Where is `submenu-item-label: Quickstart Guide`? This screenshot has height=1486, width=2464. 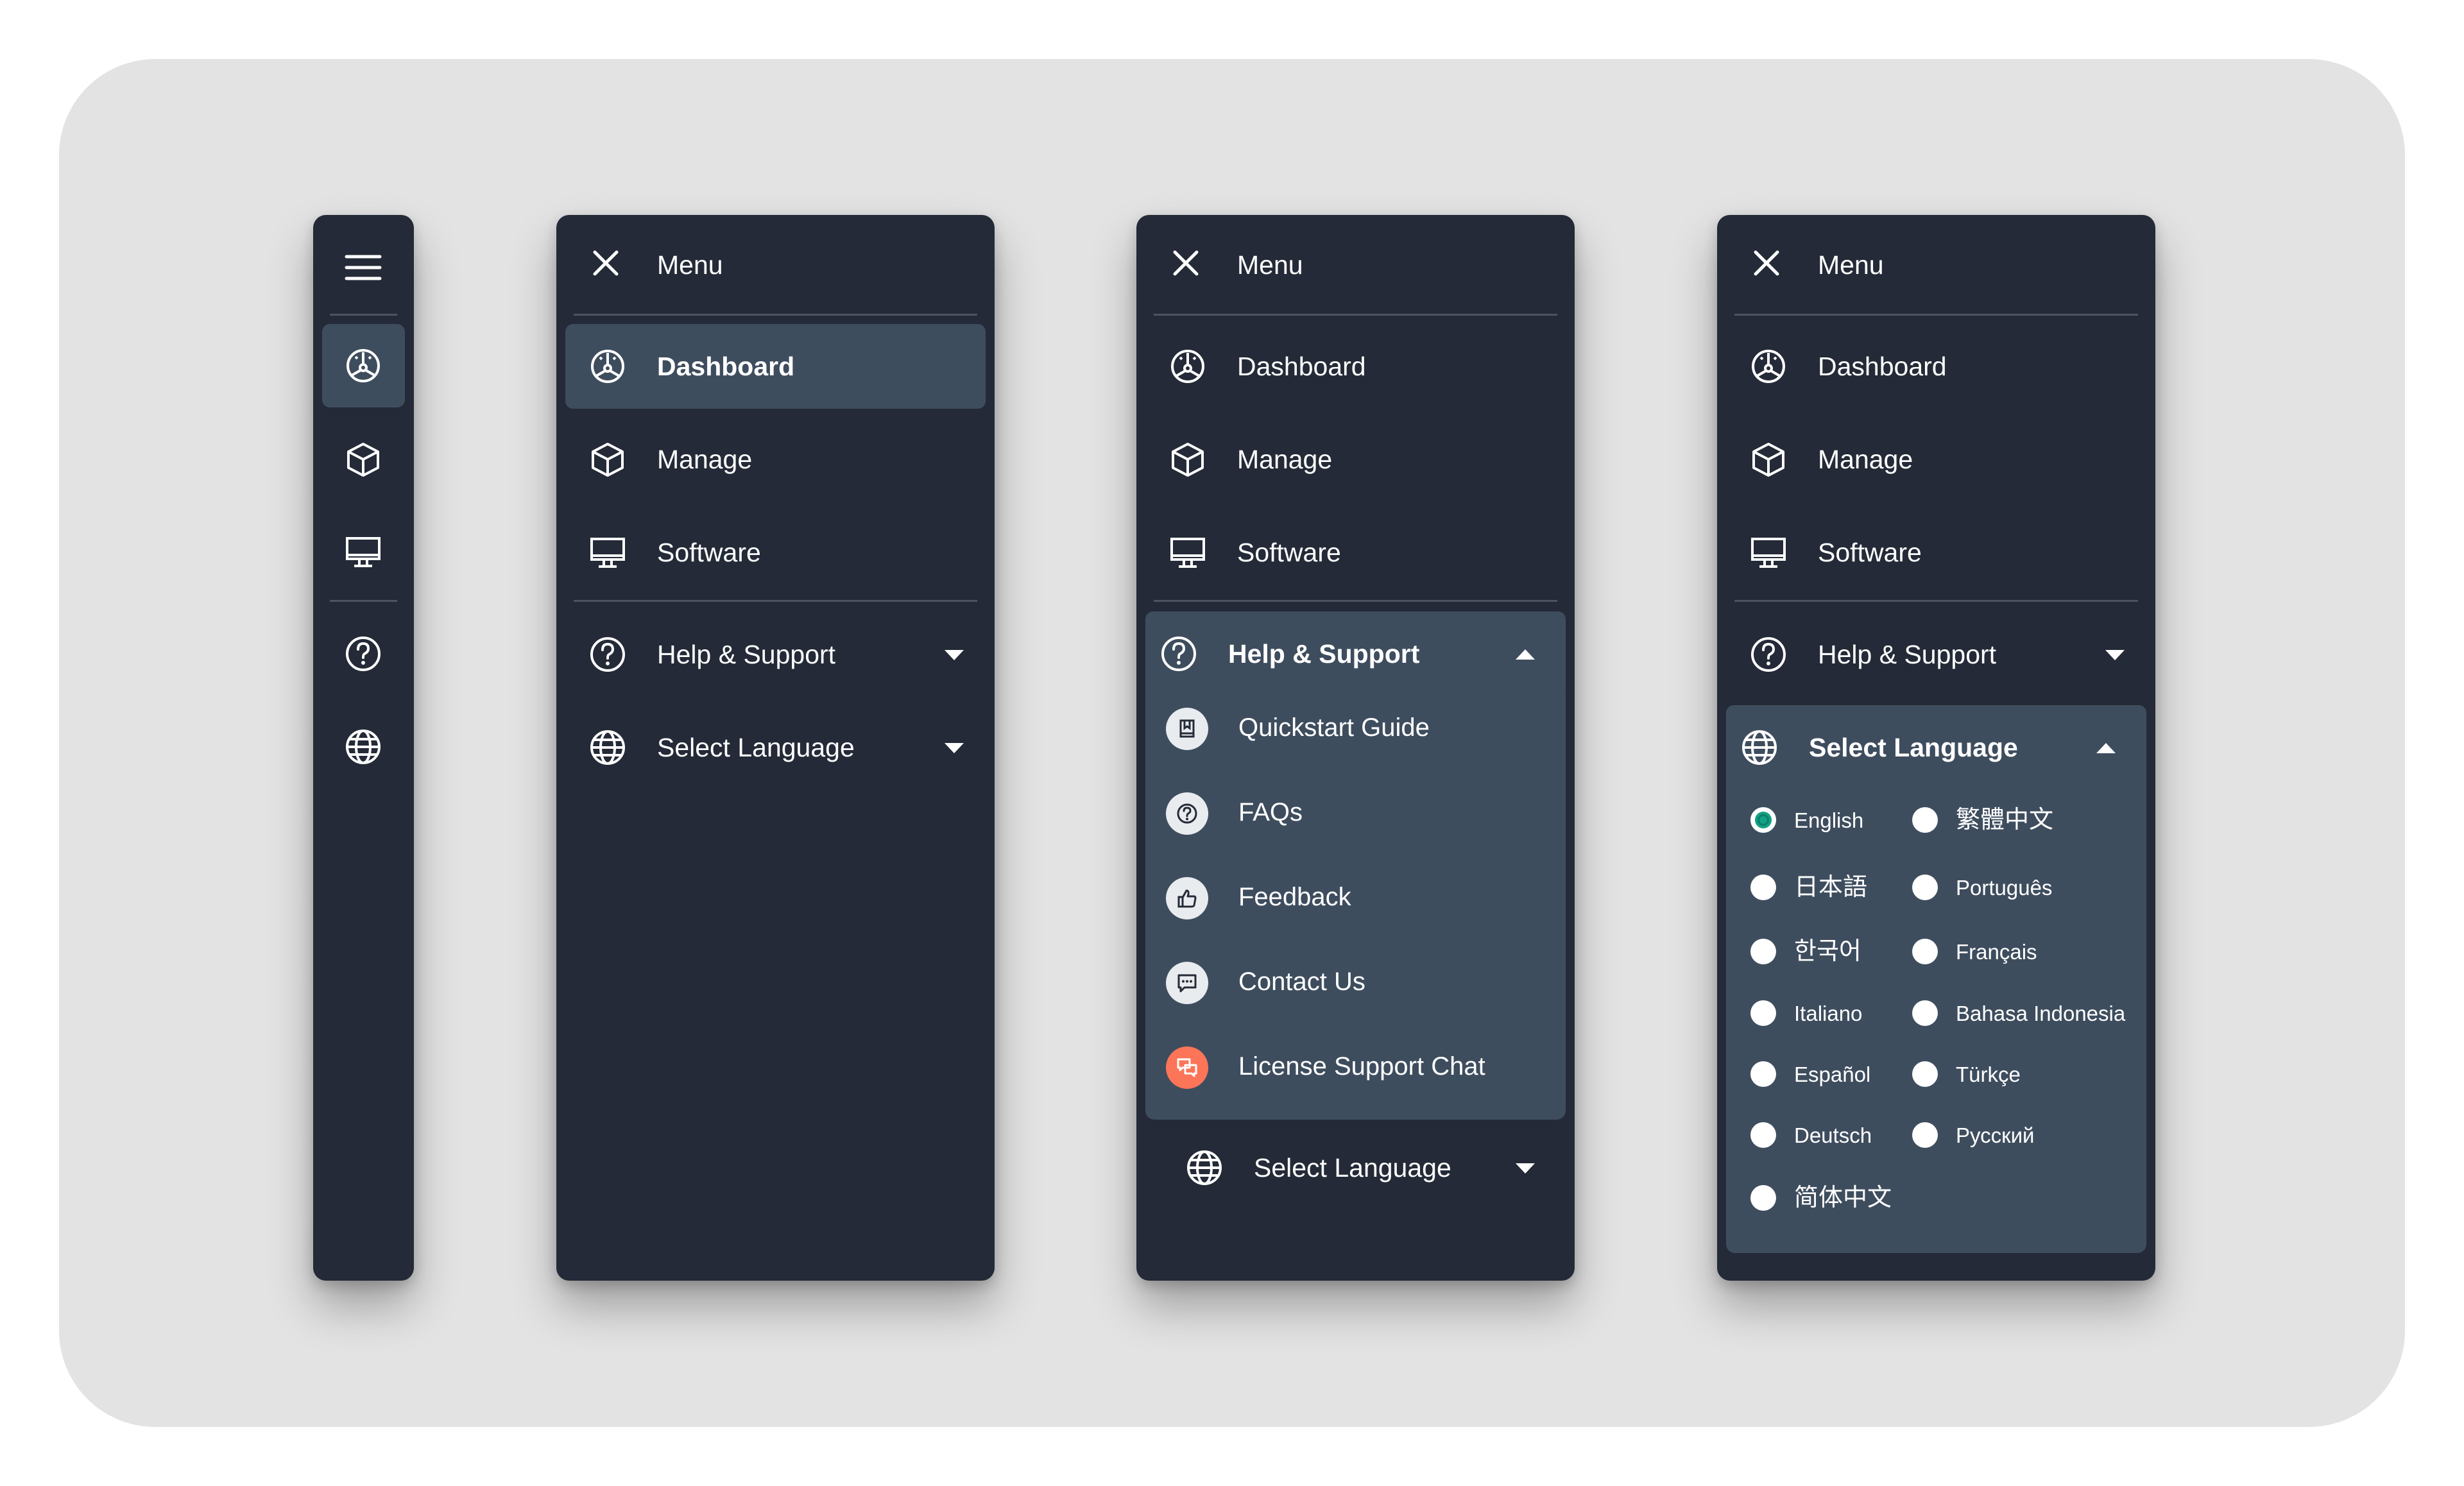
submenu-item-label: Quickstart Guide is located at coordinates (1334, 727).